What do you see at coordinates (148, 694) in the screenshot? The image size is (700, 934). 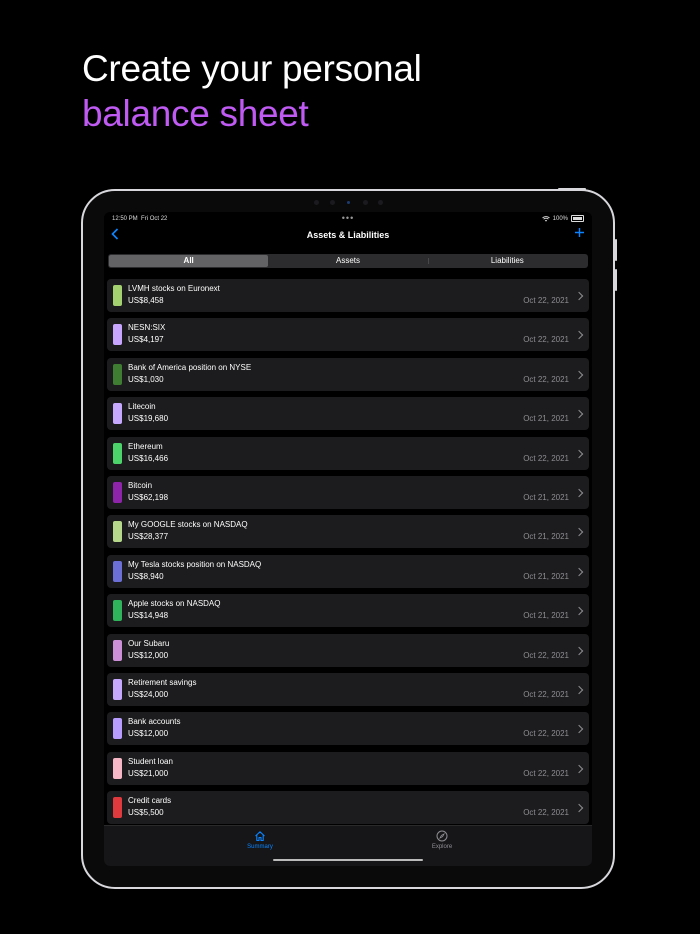 I see `item-amount: US$24,000` at bounding box center [148, 694].